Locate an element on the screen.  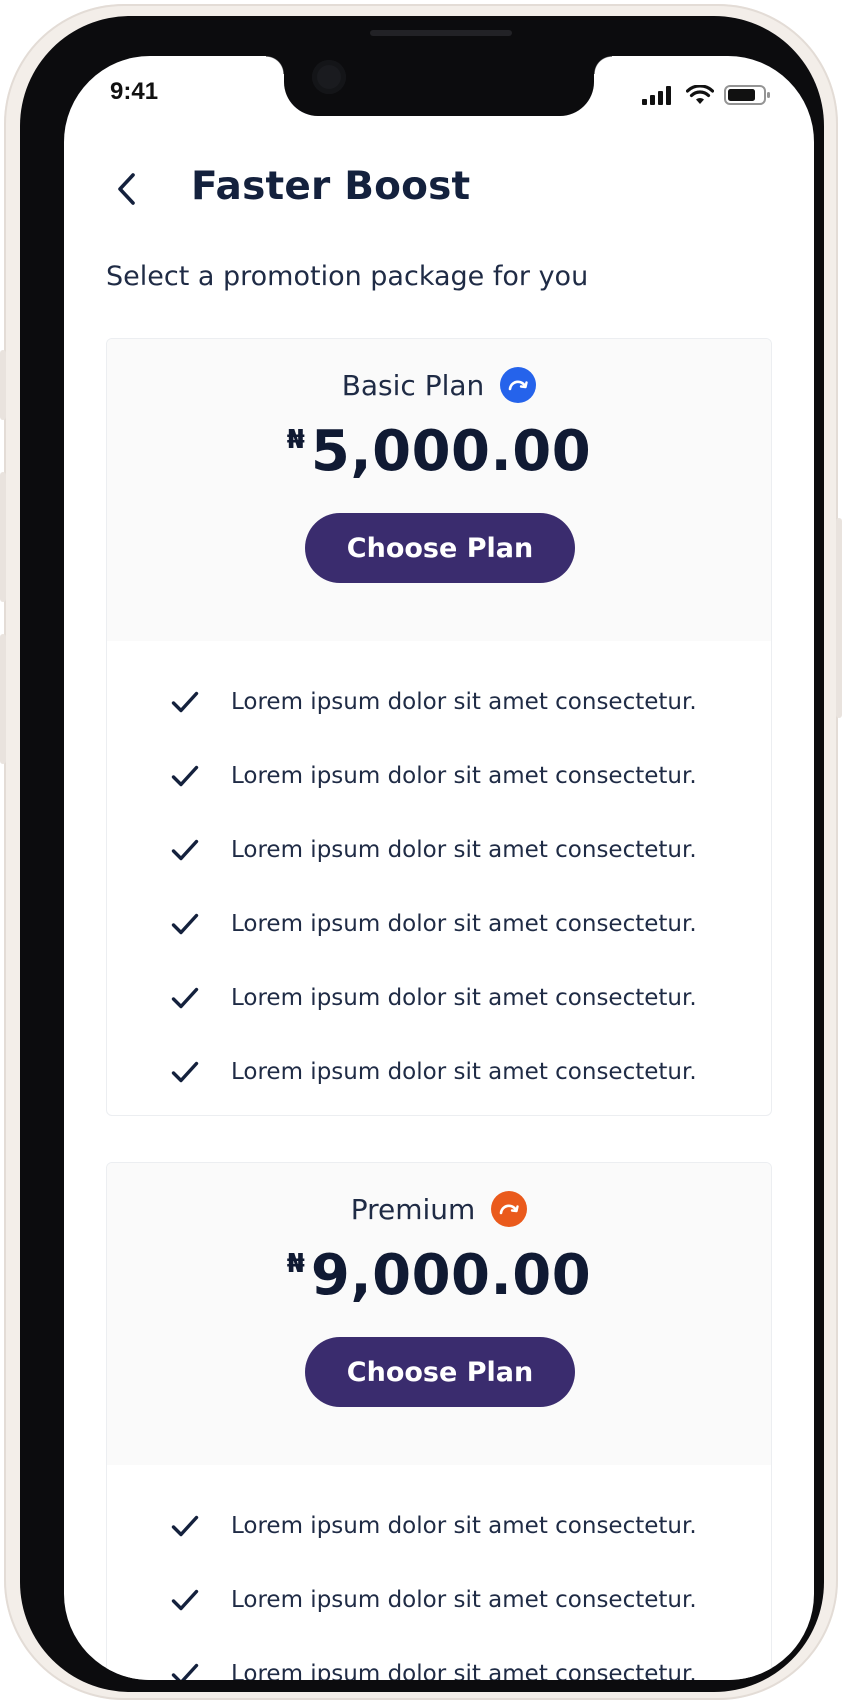
status-time: 9:41 is located at coordinates (134, 91).